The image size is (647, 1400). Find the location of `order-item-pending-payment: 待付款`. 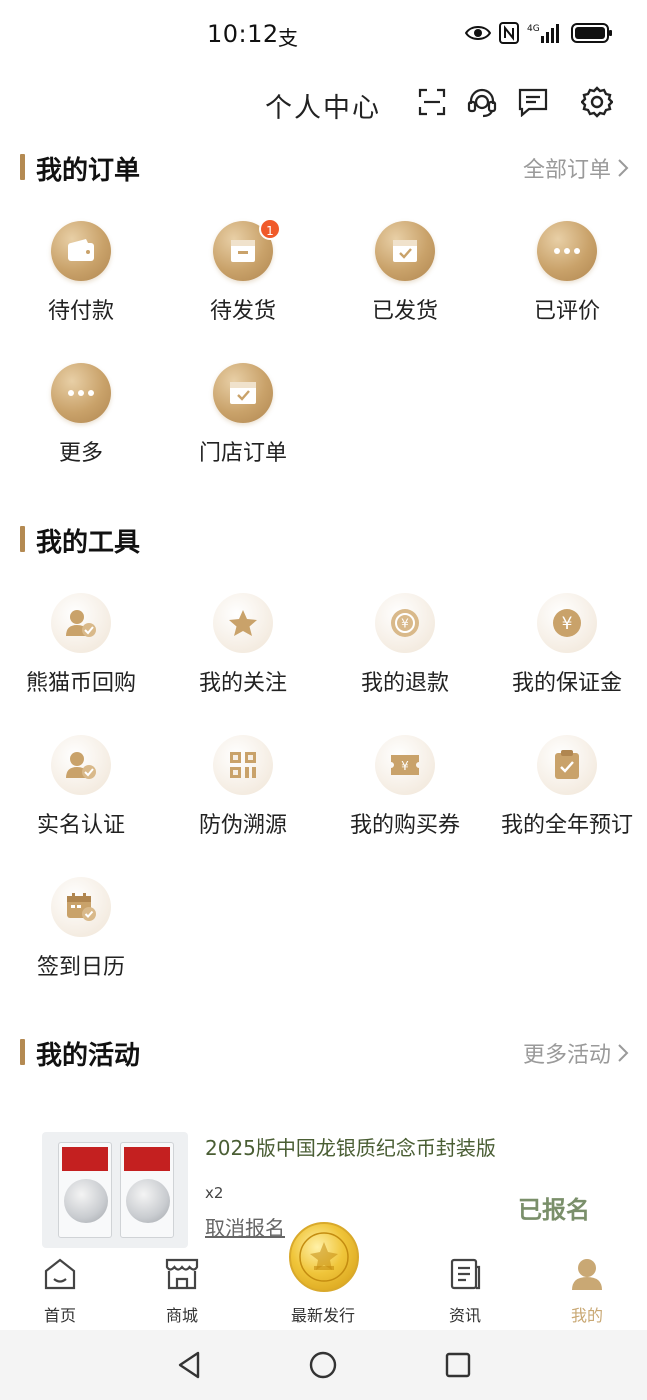

order-item-pending-payment: 待付款 is located at coordinates (81, 281).